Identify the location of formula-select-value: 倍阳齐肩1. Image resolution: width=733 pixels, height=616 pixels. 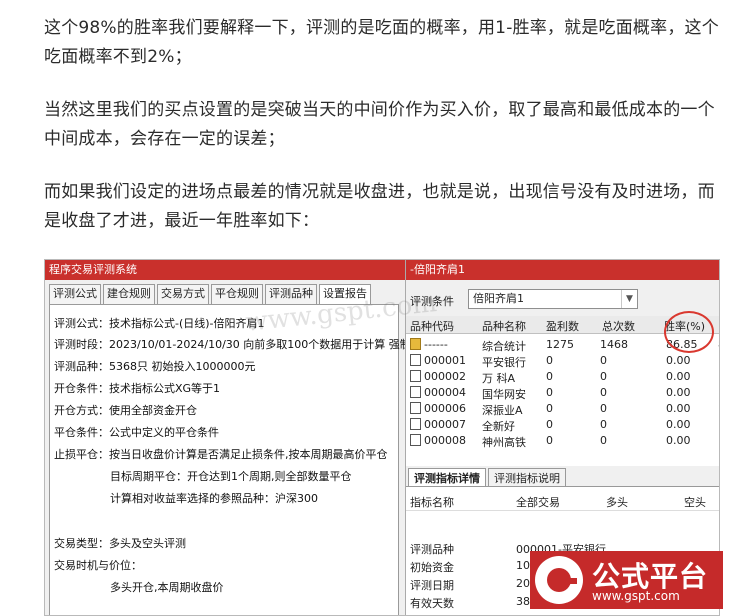
(498, 298).